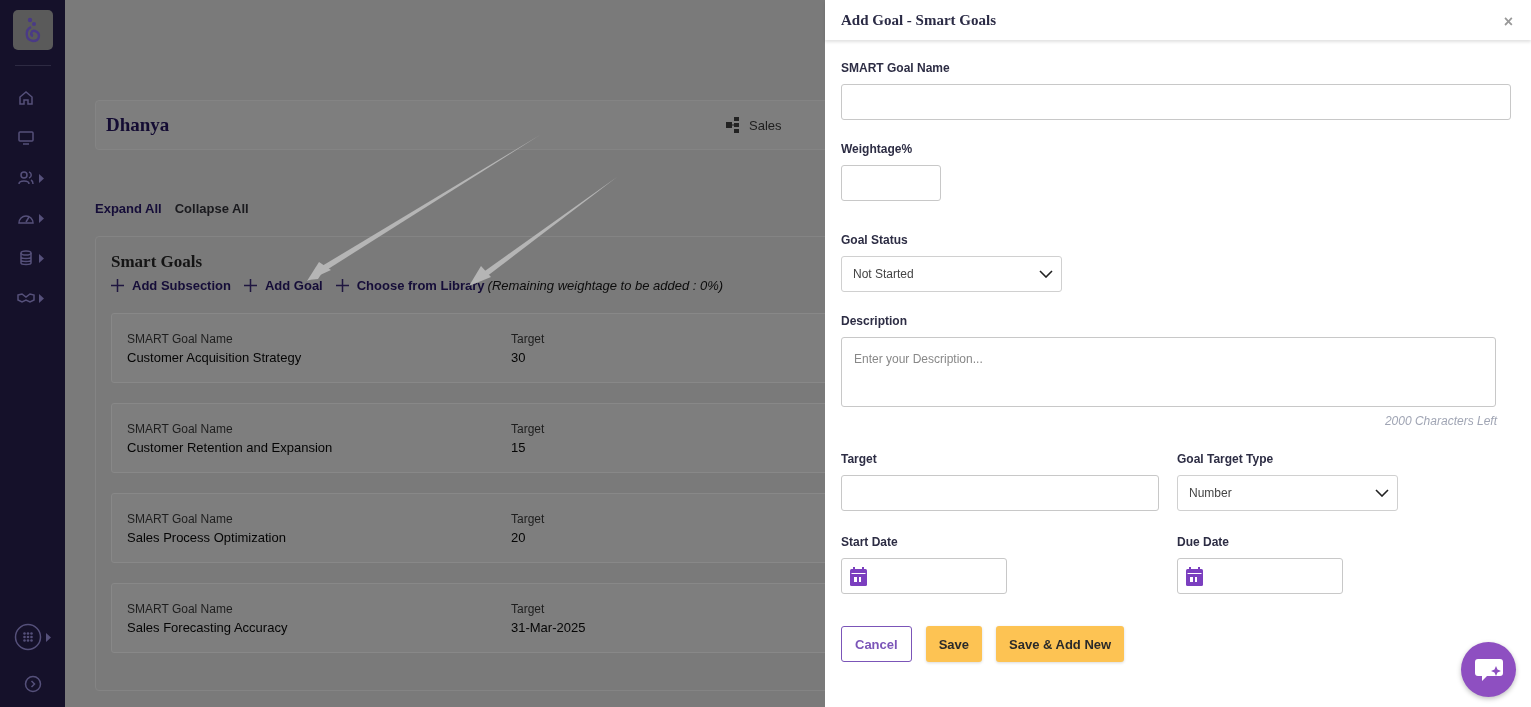 This screenshot has height=707, width=1531. What do you see at coordinates (32, 30) in the screenshot?
I see `logo-icon` at bounding box center [32, 30].